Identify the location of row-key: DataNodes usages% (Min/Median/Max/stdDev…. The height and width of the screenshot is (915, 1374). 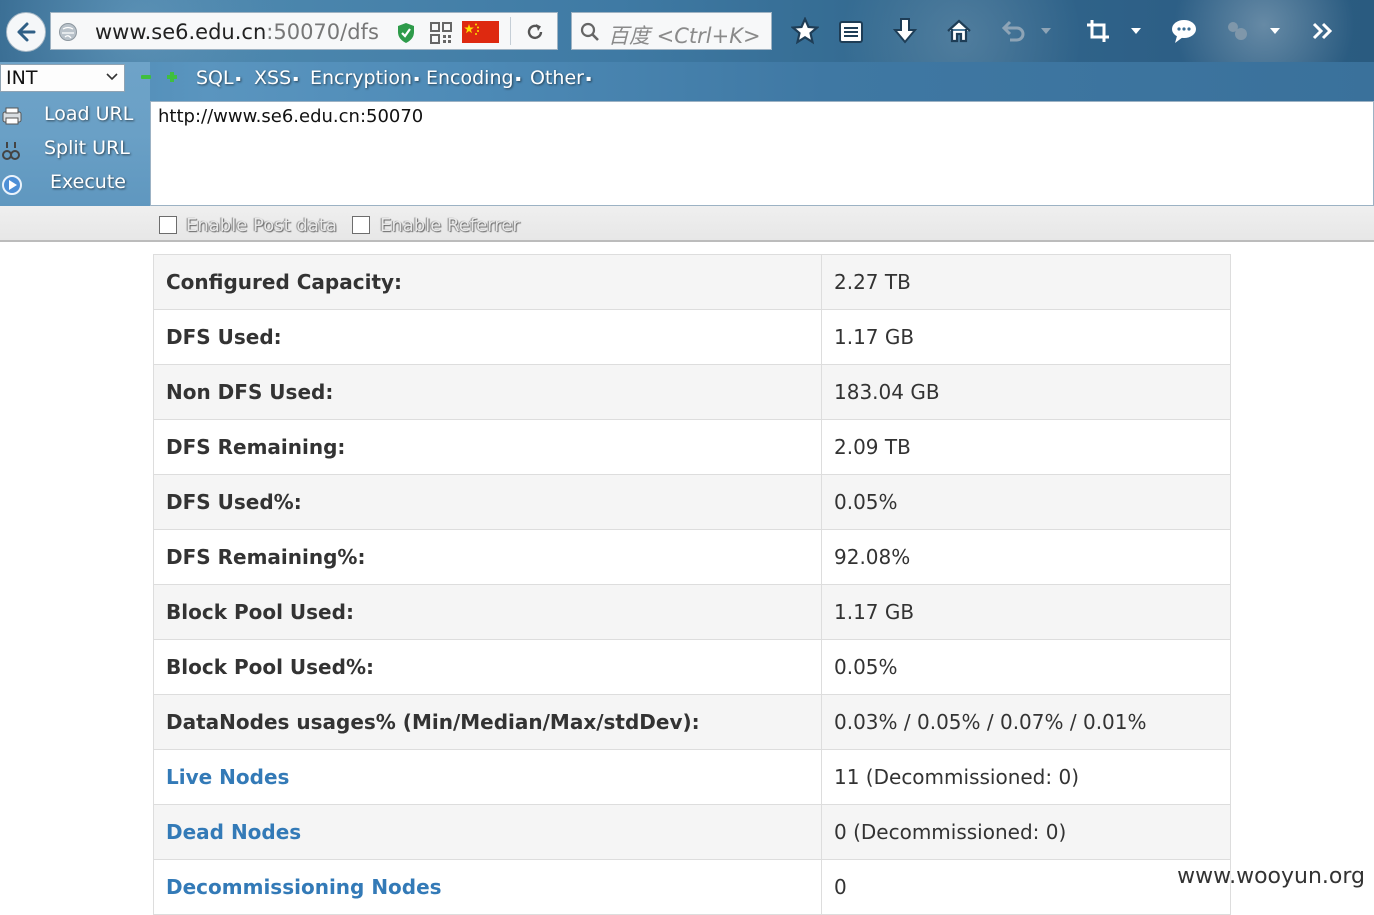
(487, 722).